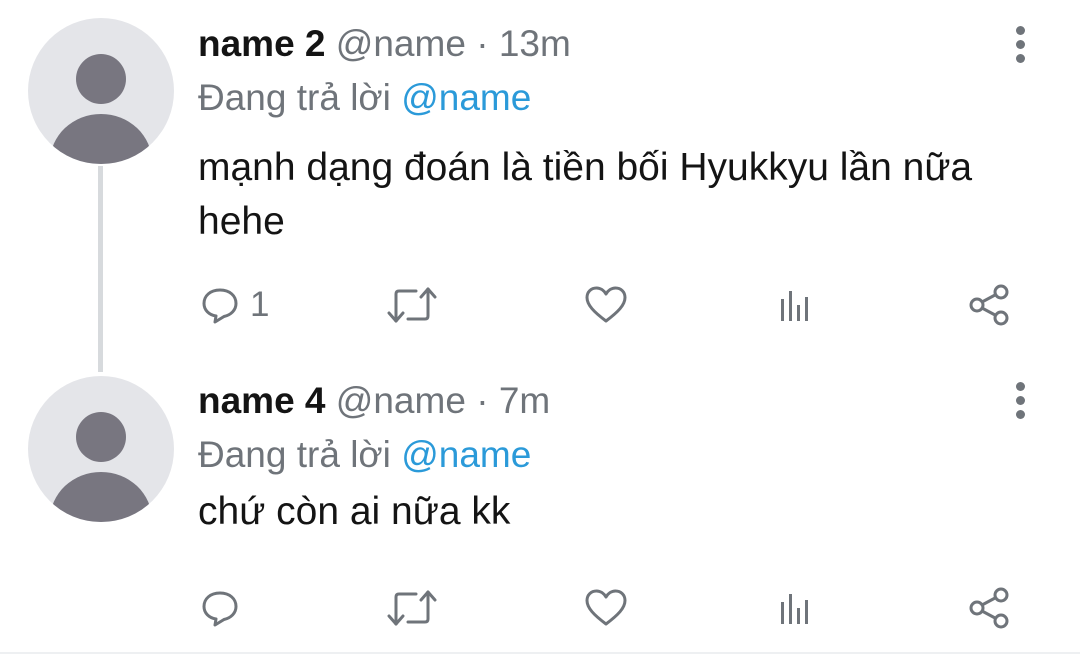  I want to click on tweet-actions: 1, so click(613, 305).